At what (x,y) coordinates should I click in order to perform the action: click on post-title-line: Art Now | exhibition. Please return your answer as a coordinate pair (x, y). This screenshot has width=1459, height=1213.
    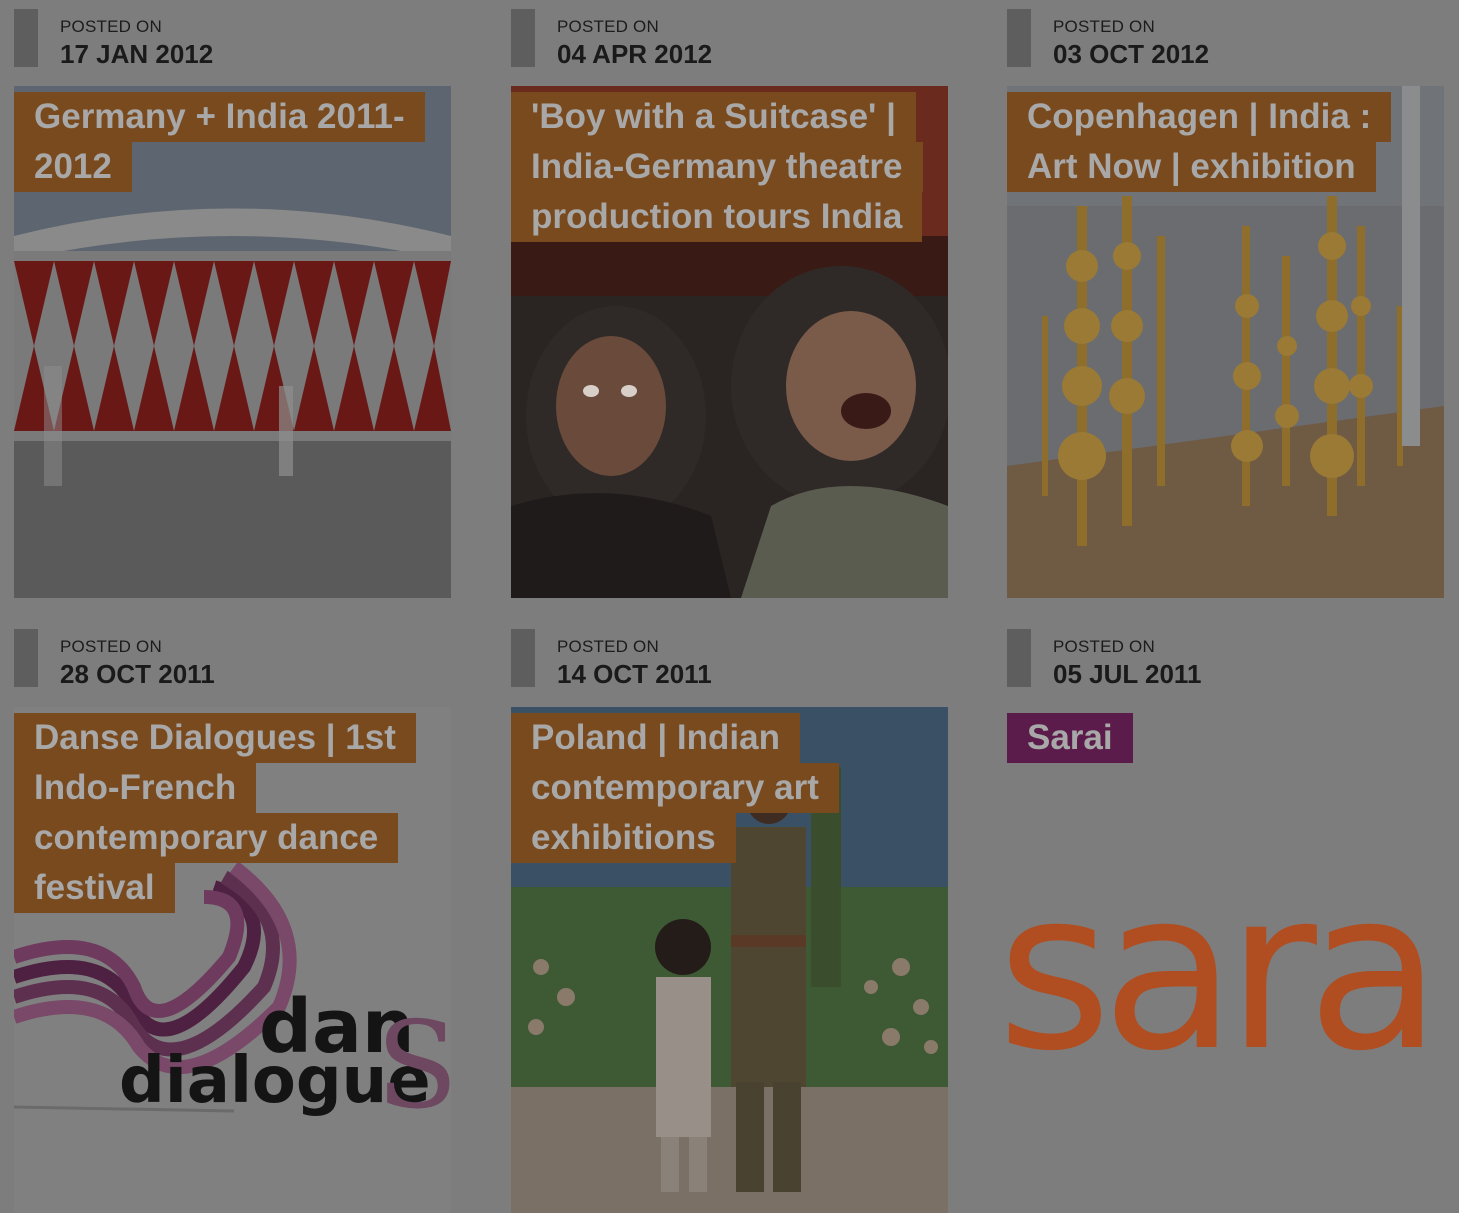
    Looking at the image, I should click on (1191, 167).